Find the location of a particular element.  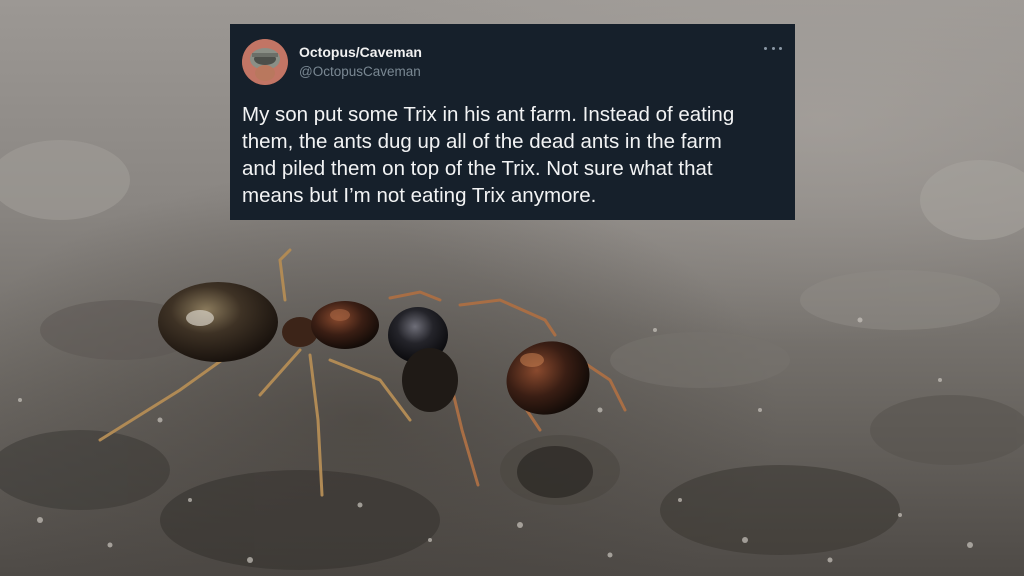

soil-clump is located at coordinates (555, 472).